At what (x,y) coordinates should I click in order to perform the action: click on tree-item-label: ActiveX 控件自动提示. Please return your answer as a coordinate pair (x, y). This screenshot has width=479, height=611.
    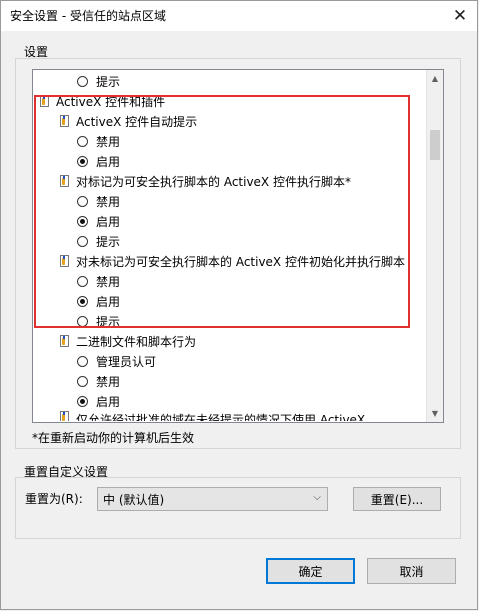
    Looking at the image, I should click on (137, 121).